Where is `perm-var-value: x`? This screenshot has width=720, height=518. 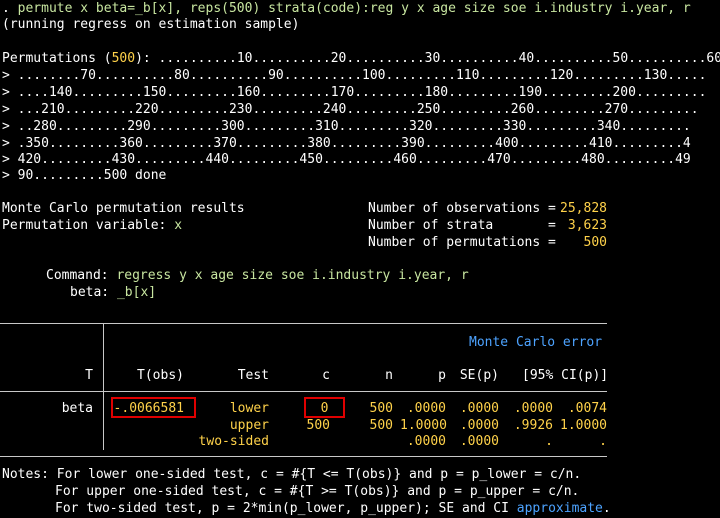 perm-var-value: x is located at coordinates (178, 225).